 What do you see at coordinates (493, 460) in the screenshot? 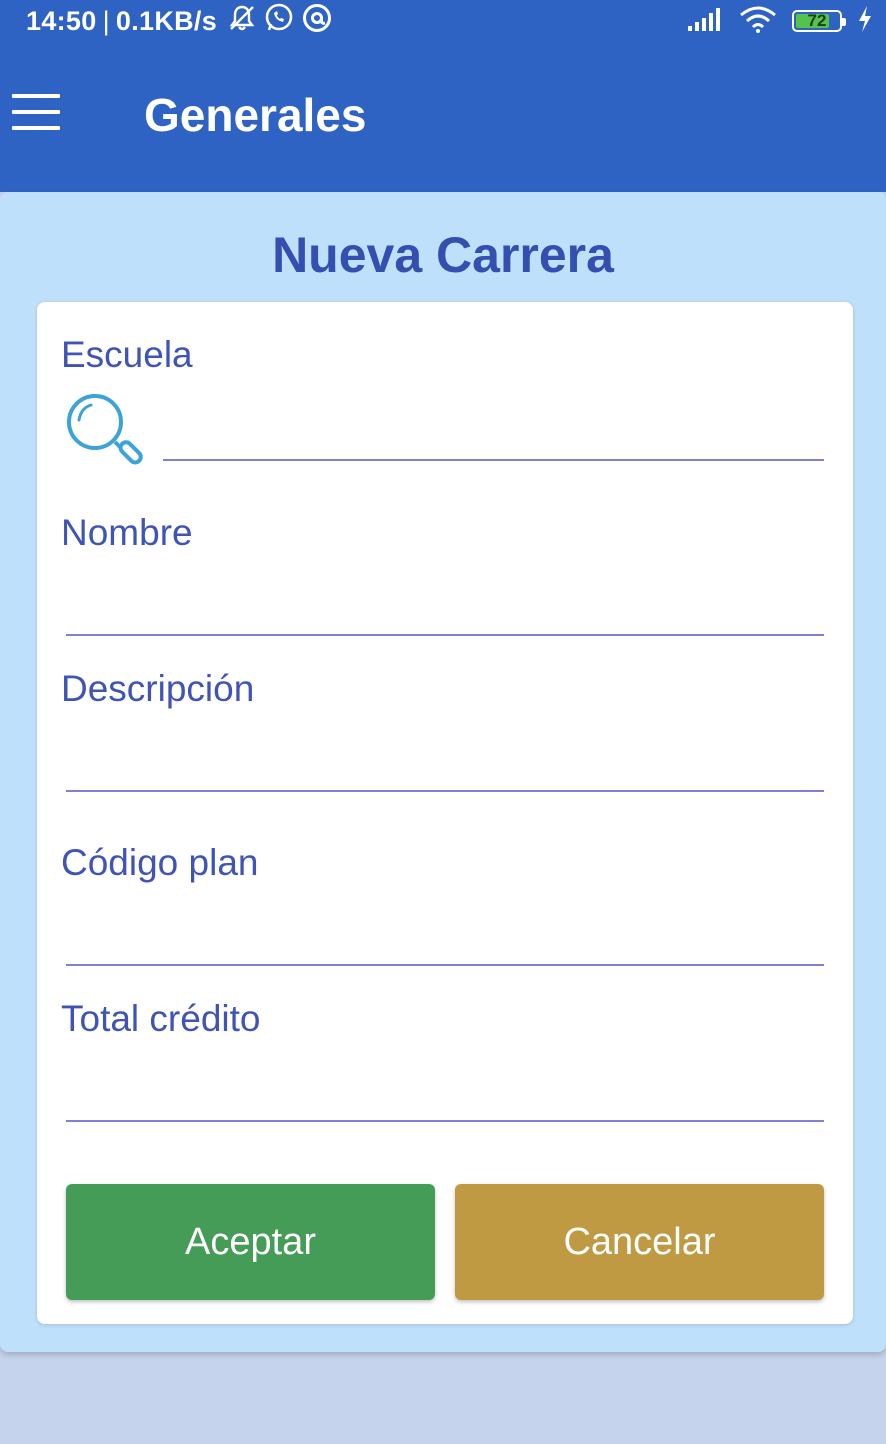
I see `escuela-underline` at bounding box center [493, 460].